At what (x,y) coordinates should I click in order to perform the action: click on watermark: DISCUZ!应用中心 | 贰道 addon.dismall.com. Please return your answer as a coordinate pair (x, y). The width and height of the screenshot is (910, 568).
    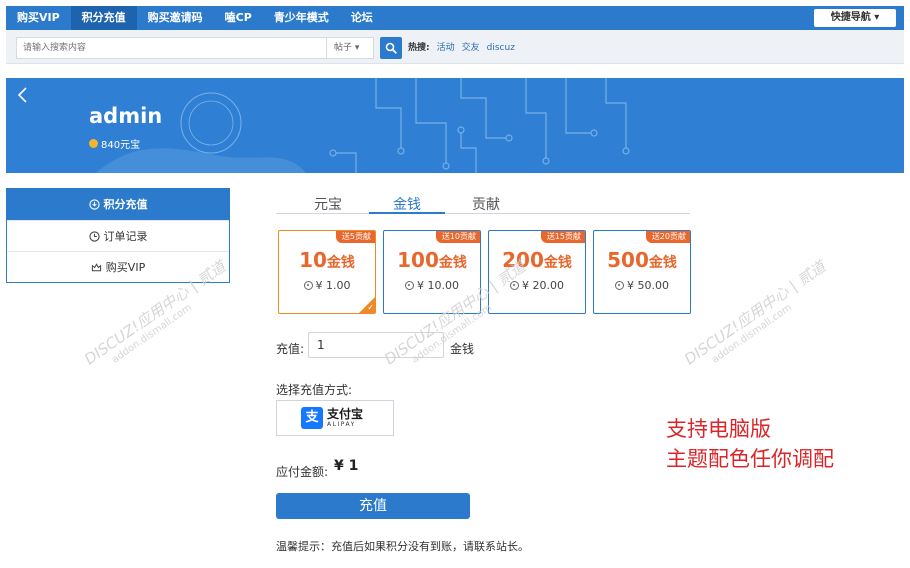
    Looking at the image, I should click on (755, 313).